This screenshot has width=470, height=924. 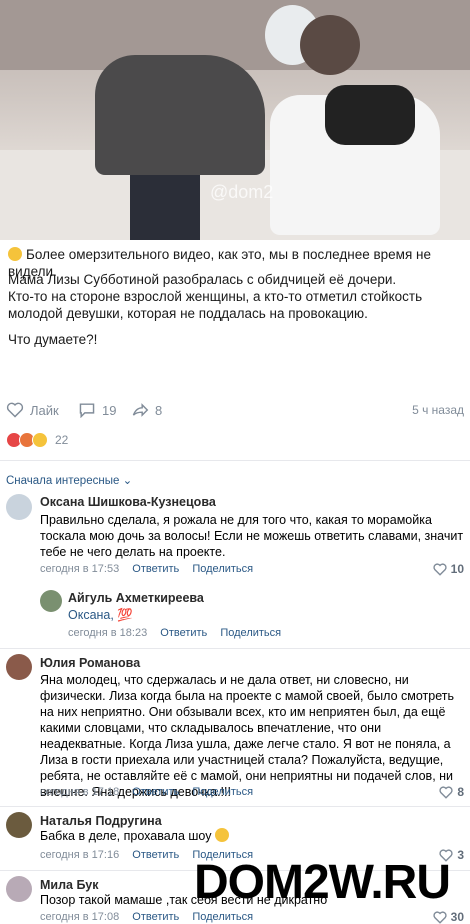 I want to click on comment-like-button: 8, so click(x=451, y=792).